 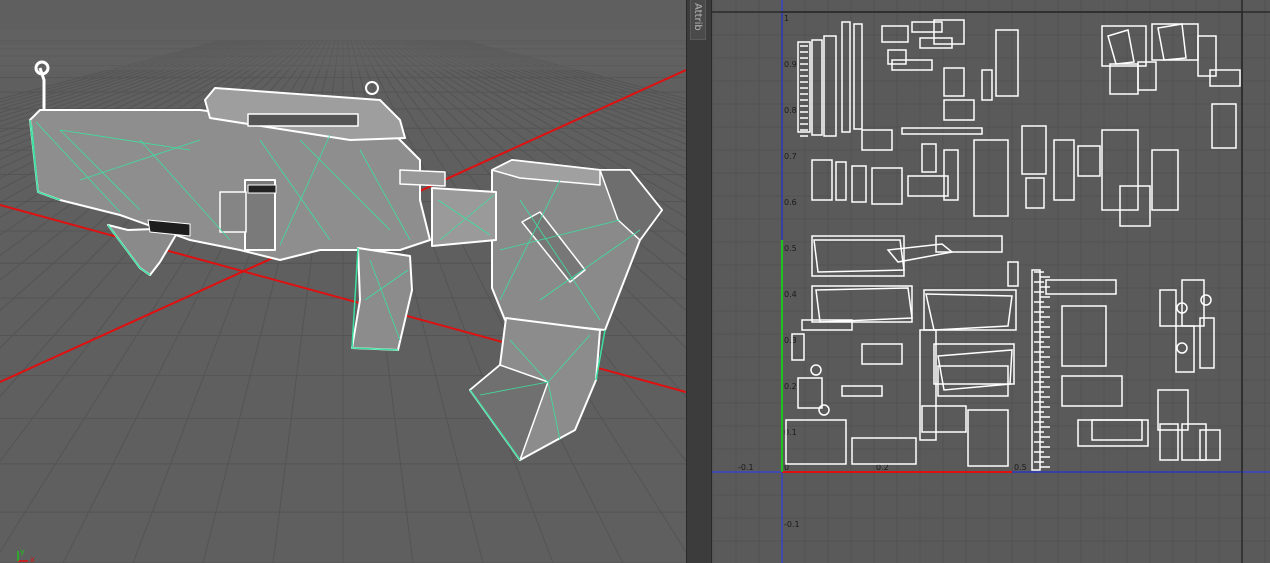 I want to click on v-tick-label: 0.9, so click(x=790, y=64).